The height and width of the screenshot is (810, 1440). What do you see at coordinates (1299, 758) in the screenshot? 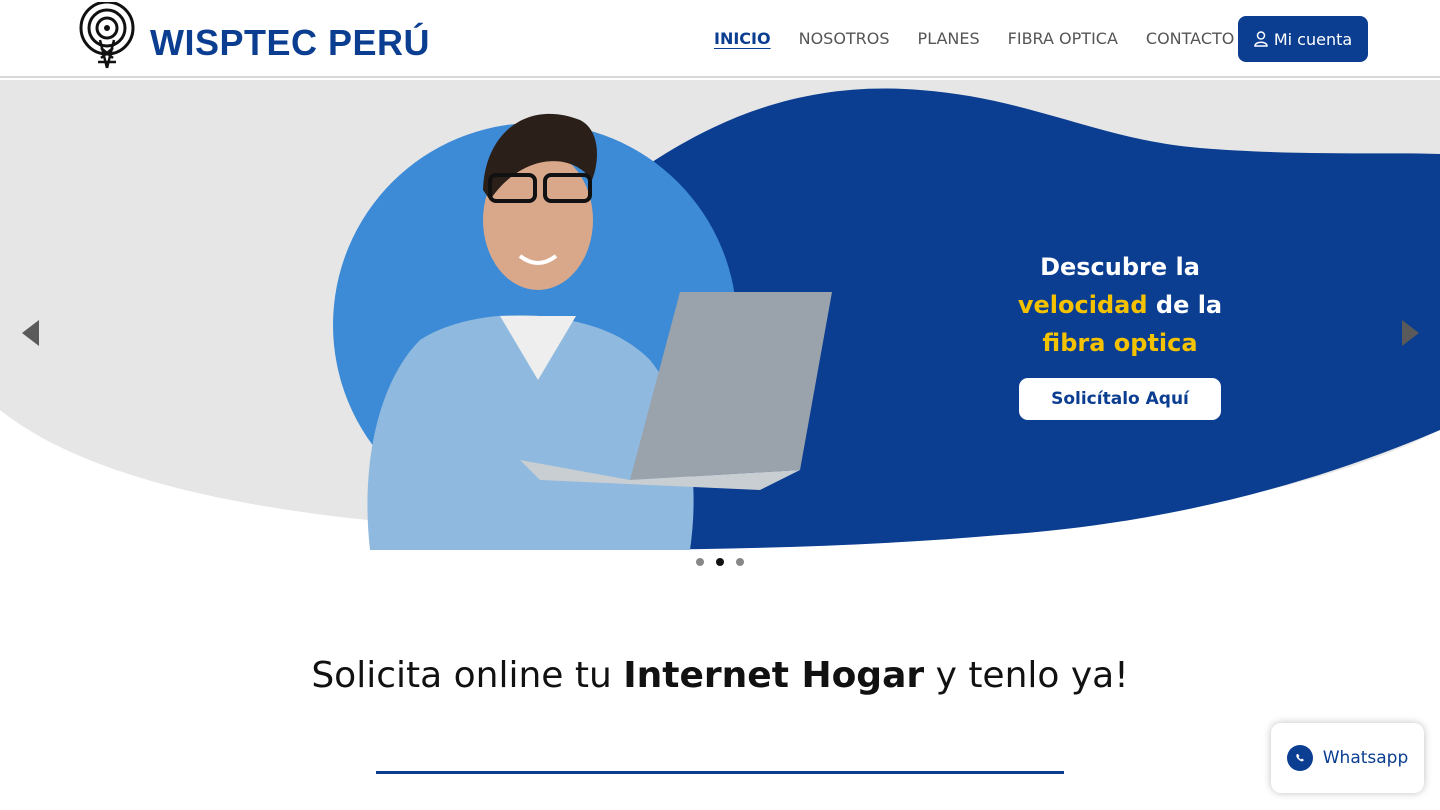
I see `whatsapp-icon` at bounding box center [1299, 758].